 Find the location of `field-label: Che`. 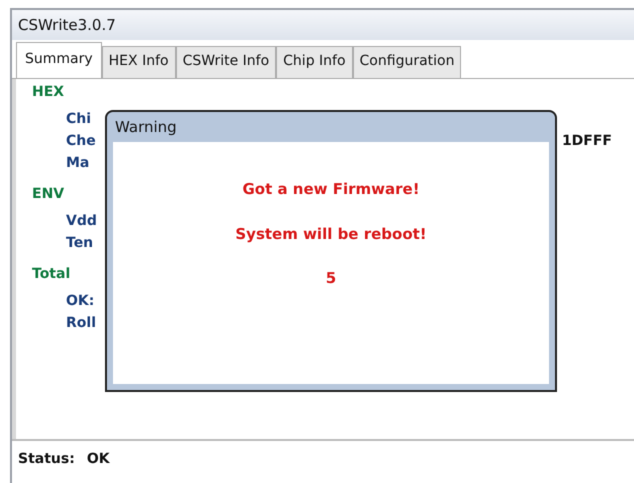

field-label: Che is located at coordinates (81, 141).